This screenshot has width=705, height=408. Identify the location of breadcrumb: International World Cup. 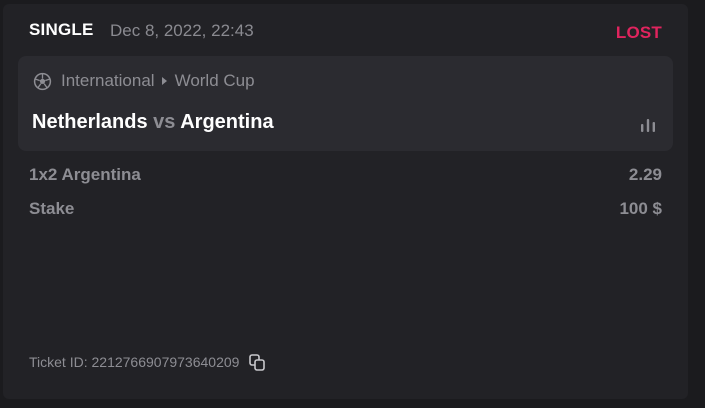
(144, 81).